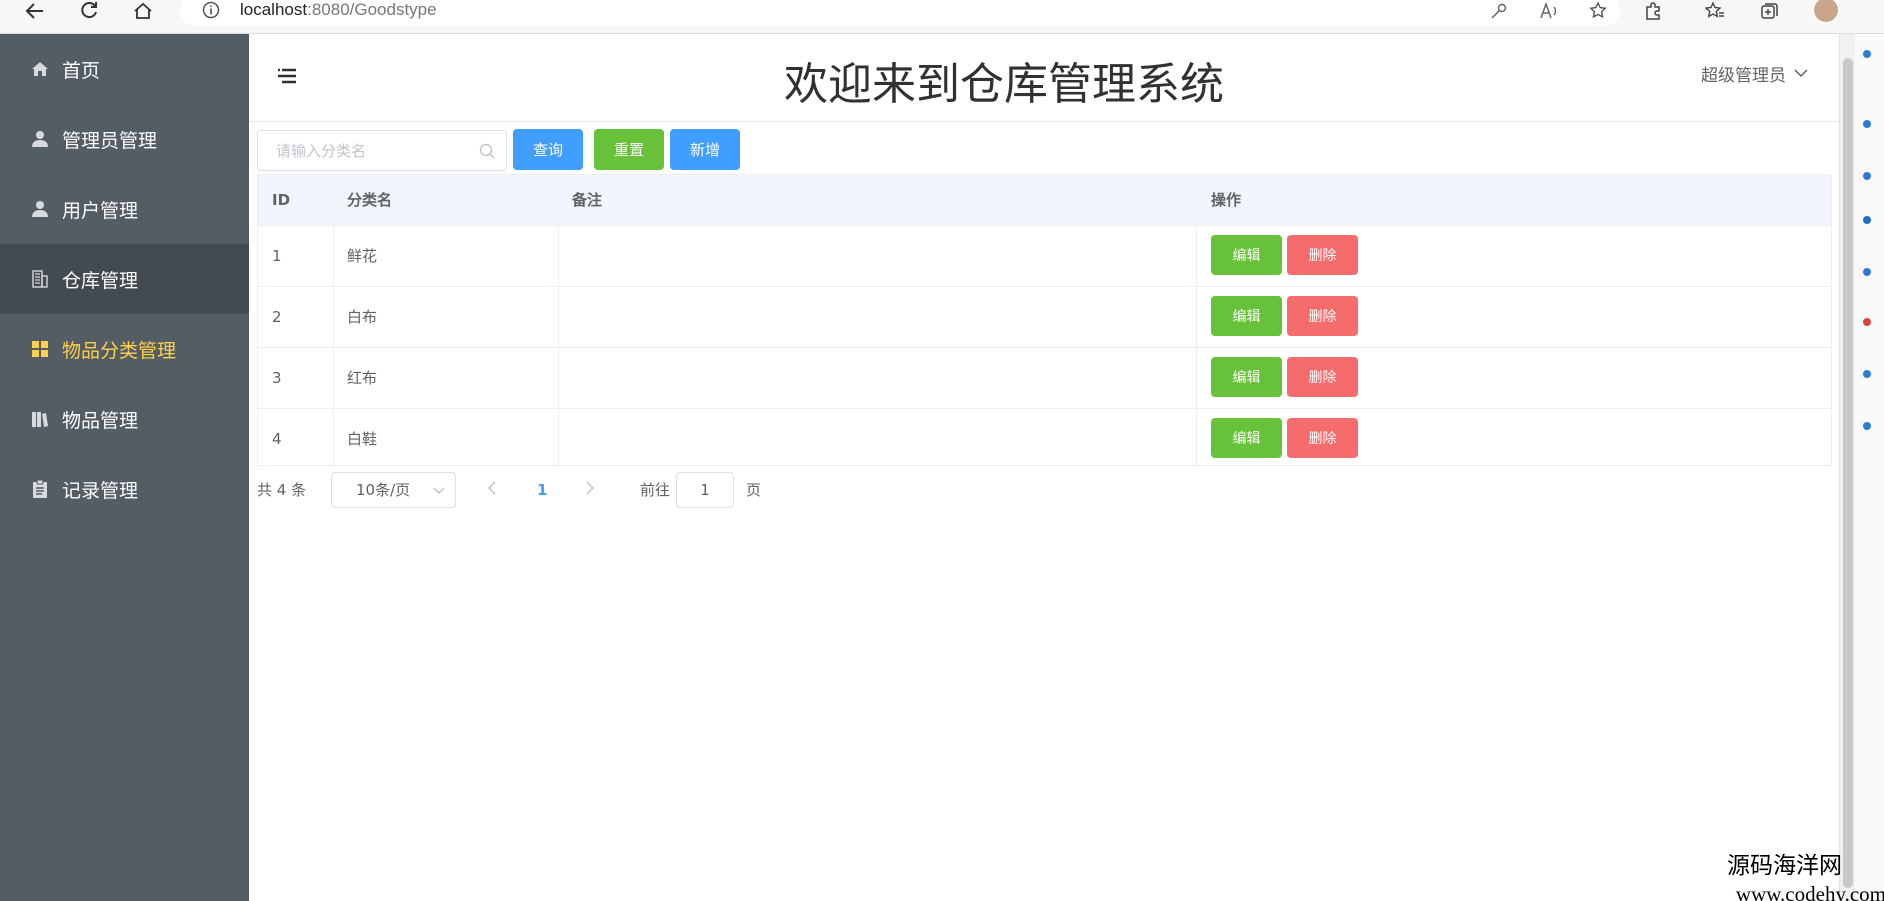 This screenshot has width=1884, height=901. Describe the element at coordinates (1226, 200) in the screenshot. I see `column-header-actions: 操作` at that location.